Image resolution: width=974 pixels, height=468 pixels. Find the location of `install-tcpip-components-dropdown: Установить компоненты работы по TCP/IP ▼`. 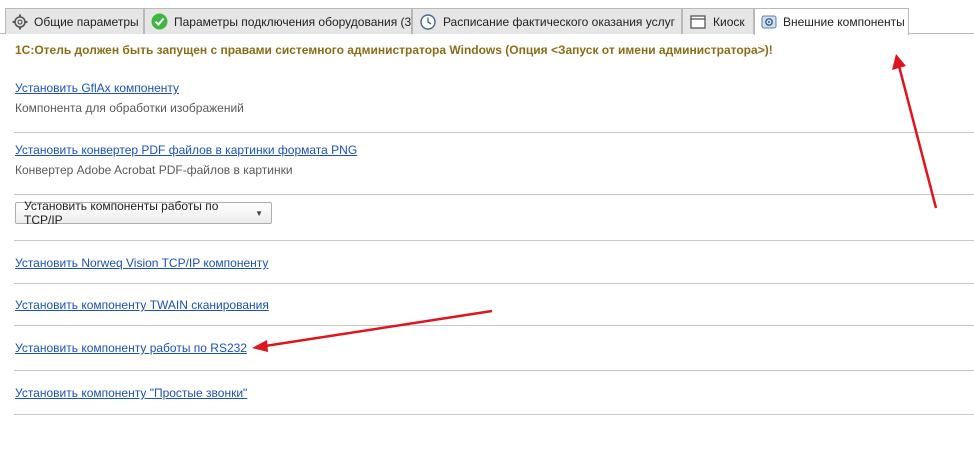

install-tcpip-components-dropdown: Установить компоненты работы по TCP/IP ▼ is located at coordinates (143, 213).